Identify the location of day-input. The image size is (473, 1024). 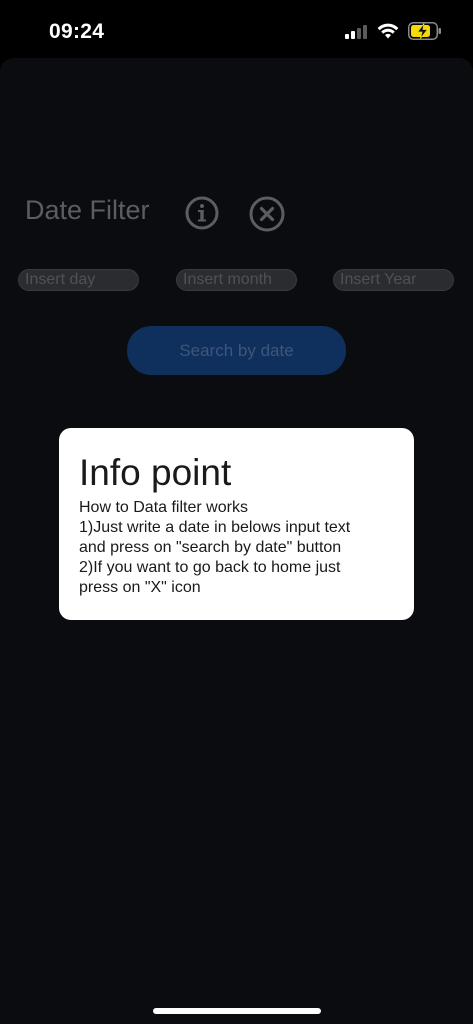
(78, 280).